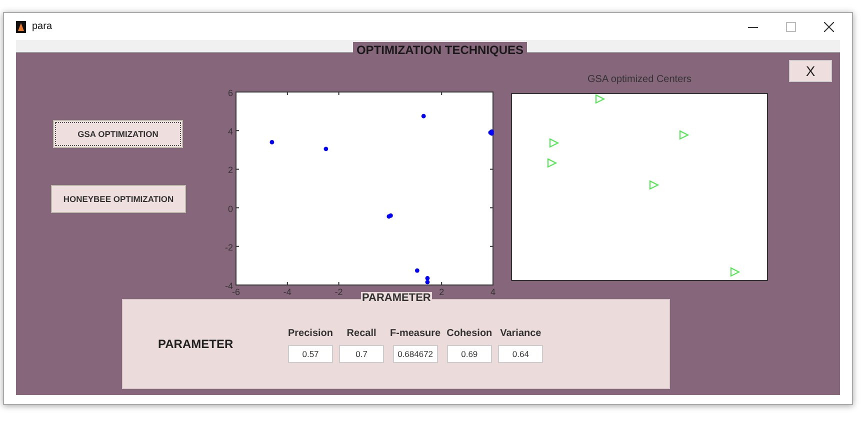  I want to click on optimization-button: GSA OPTIMIZATION, so click(118, 134).